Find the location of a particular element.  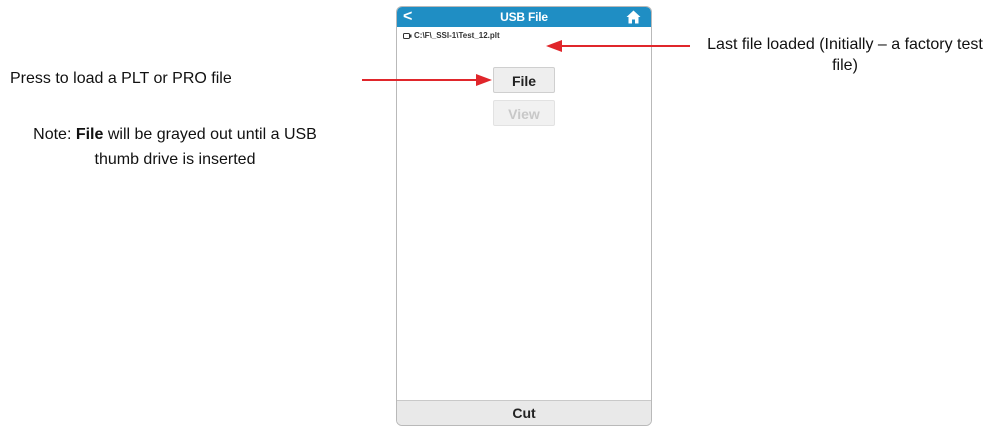

last-file-path-text: C:\F\_SSI-1\Test_12.plt is located at coordinates (457, 35).